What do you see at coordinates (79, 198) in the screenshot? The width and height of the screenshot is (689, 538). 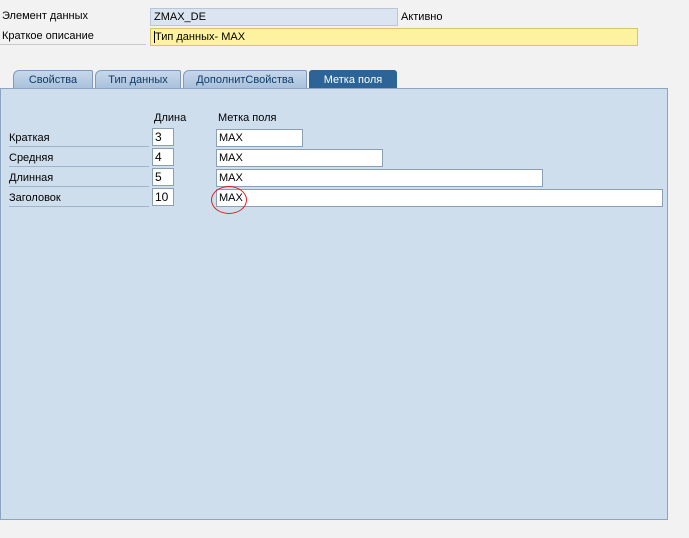 I see `row-label-heading: Заголовок` at bounding box center [79, 198].